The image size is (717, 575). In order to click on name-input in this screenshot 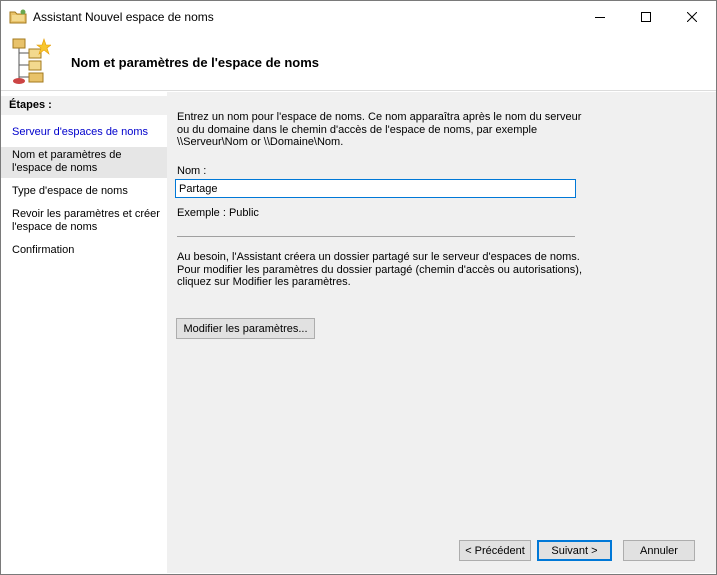, I will do `click(375, 188)`.